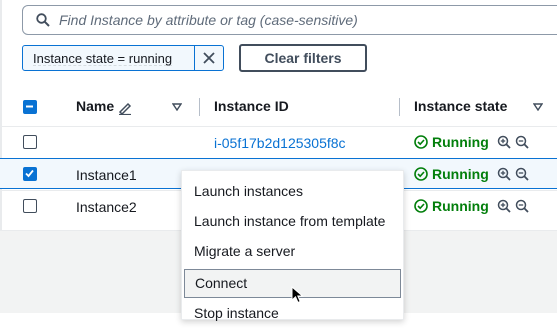 The image size is (557, 328). Describe the element at coordinates (292, 191) in the screenshot. I see `menu-item-launch-instances: Launch instances` at that location.